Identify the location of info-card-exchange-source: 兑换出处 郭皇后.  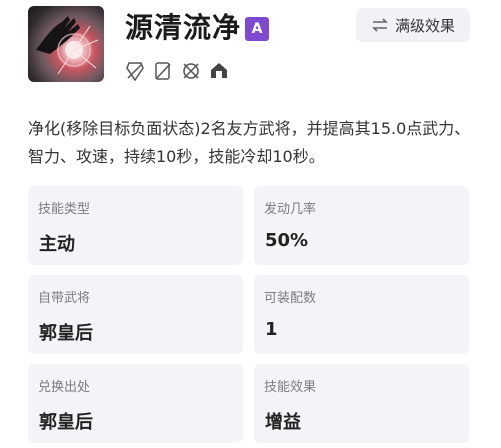
(135, 403).